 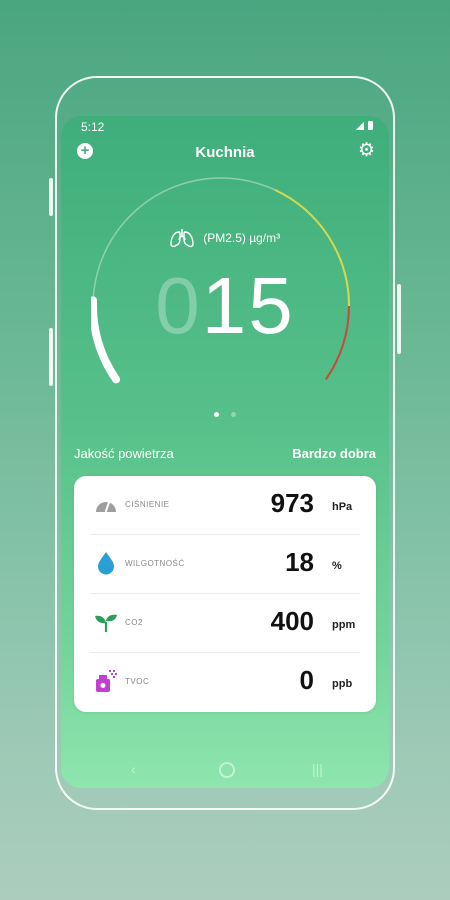 What do you see at coordinates (248, 305) in the screenshot?
I see `pm-reading-value: 15` at bounding box center [248, 305].